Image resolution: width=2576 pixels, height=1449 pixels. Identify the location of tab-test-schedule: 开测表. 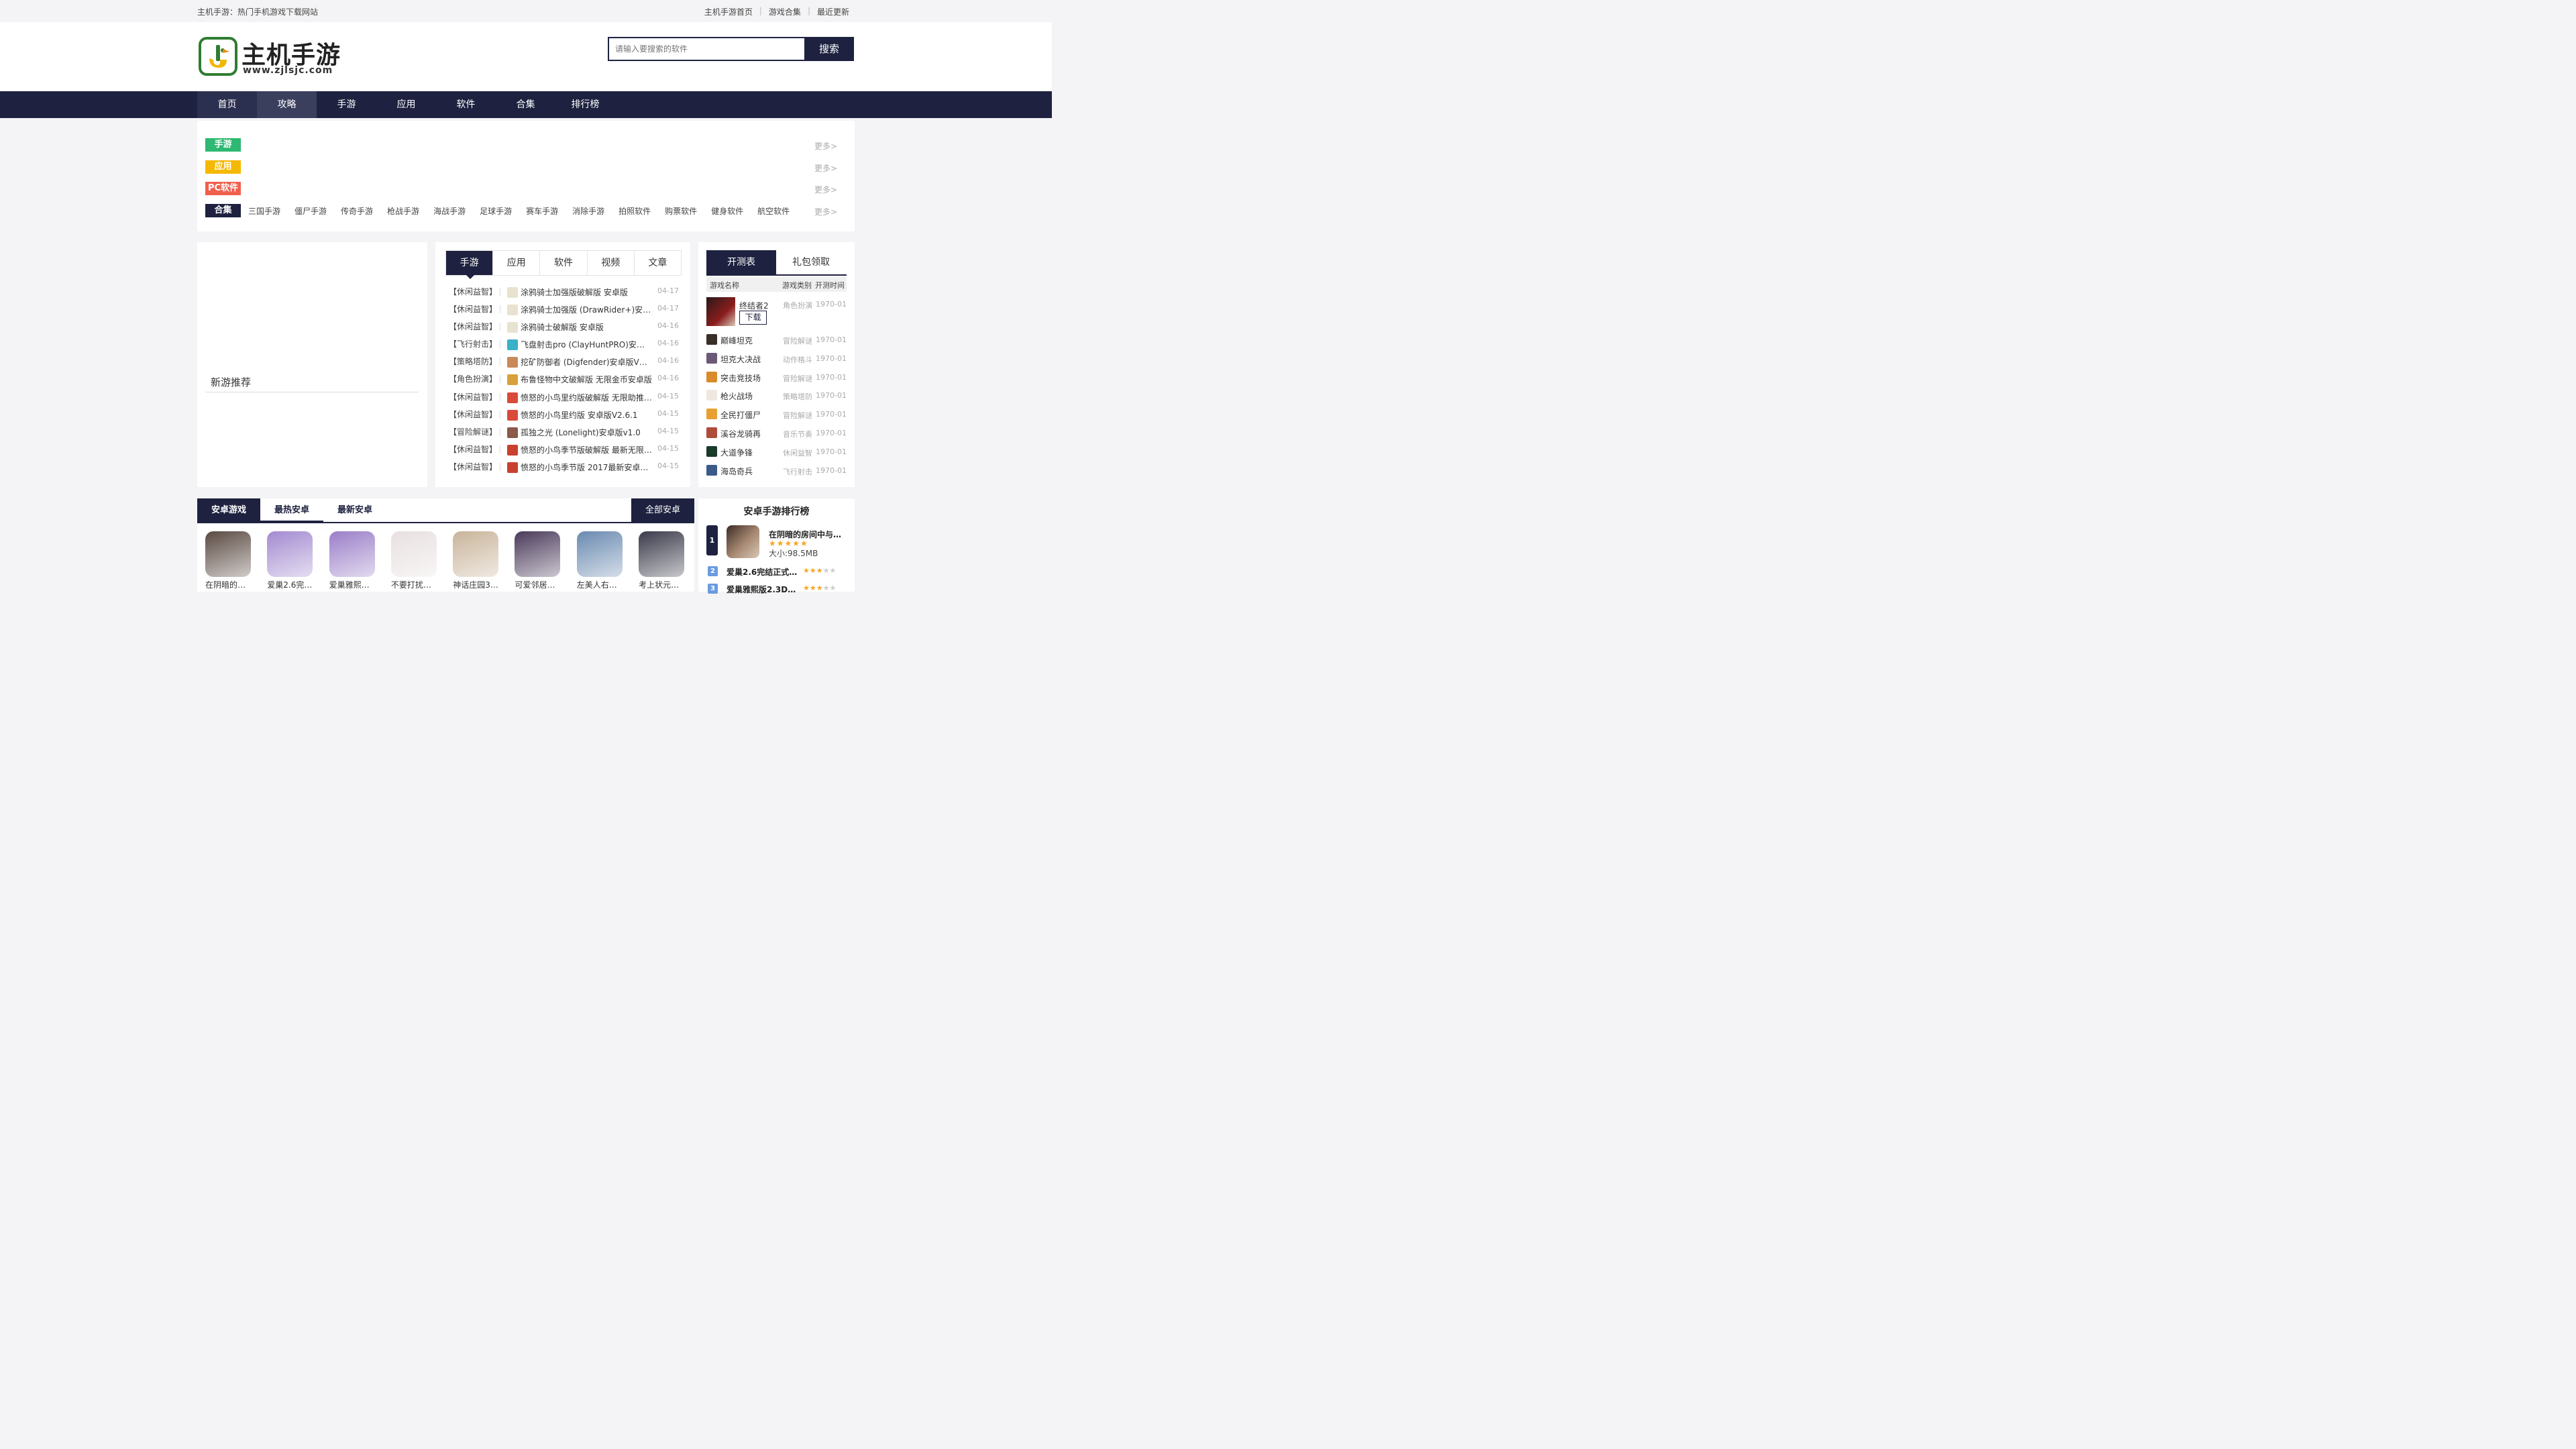
(741, 262).